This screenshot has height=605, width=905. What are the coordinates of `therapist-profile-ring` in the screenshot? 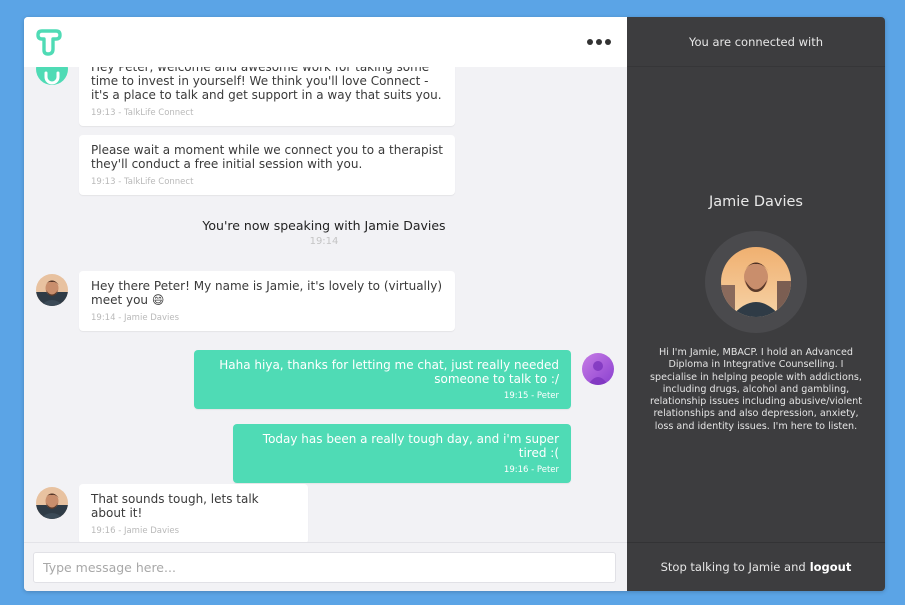 It's located at (756, 282).